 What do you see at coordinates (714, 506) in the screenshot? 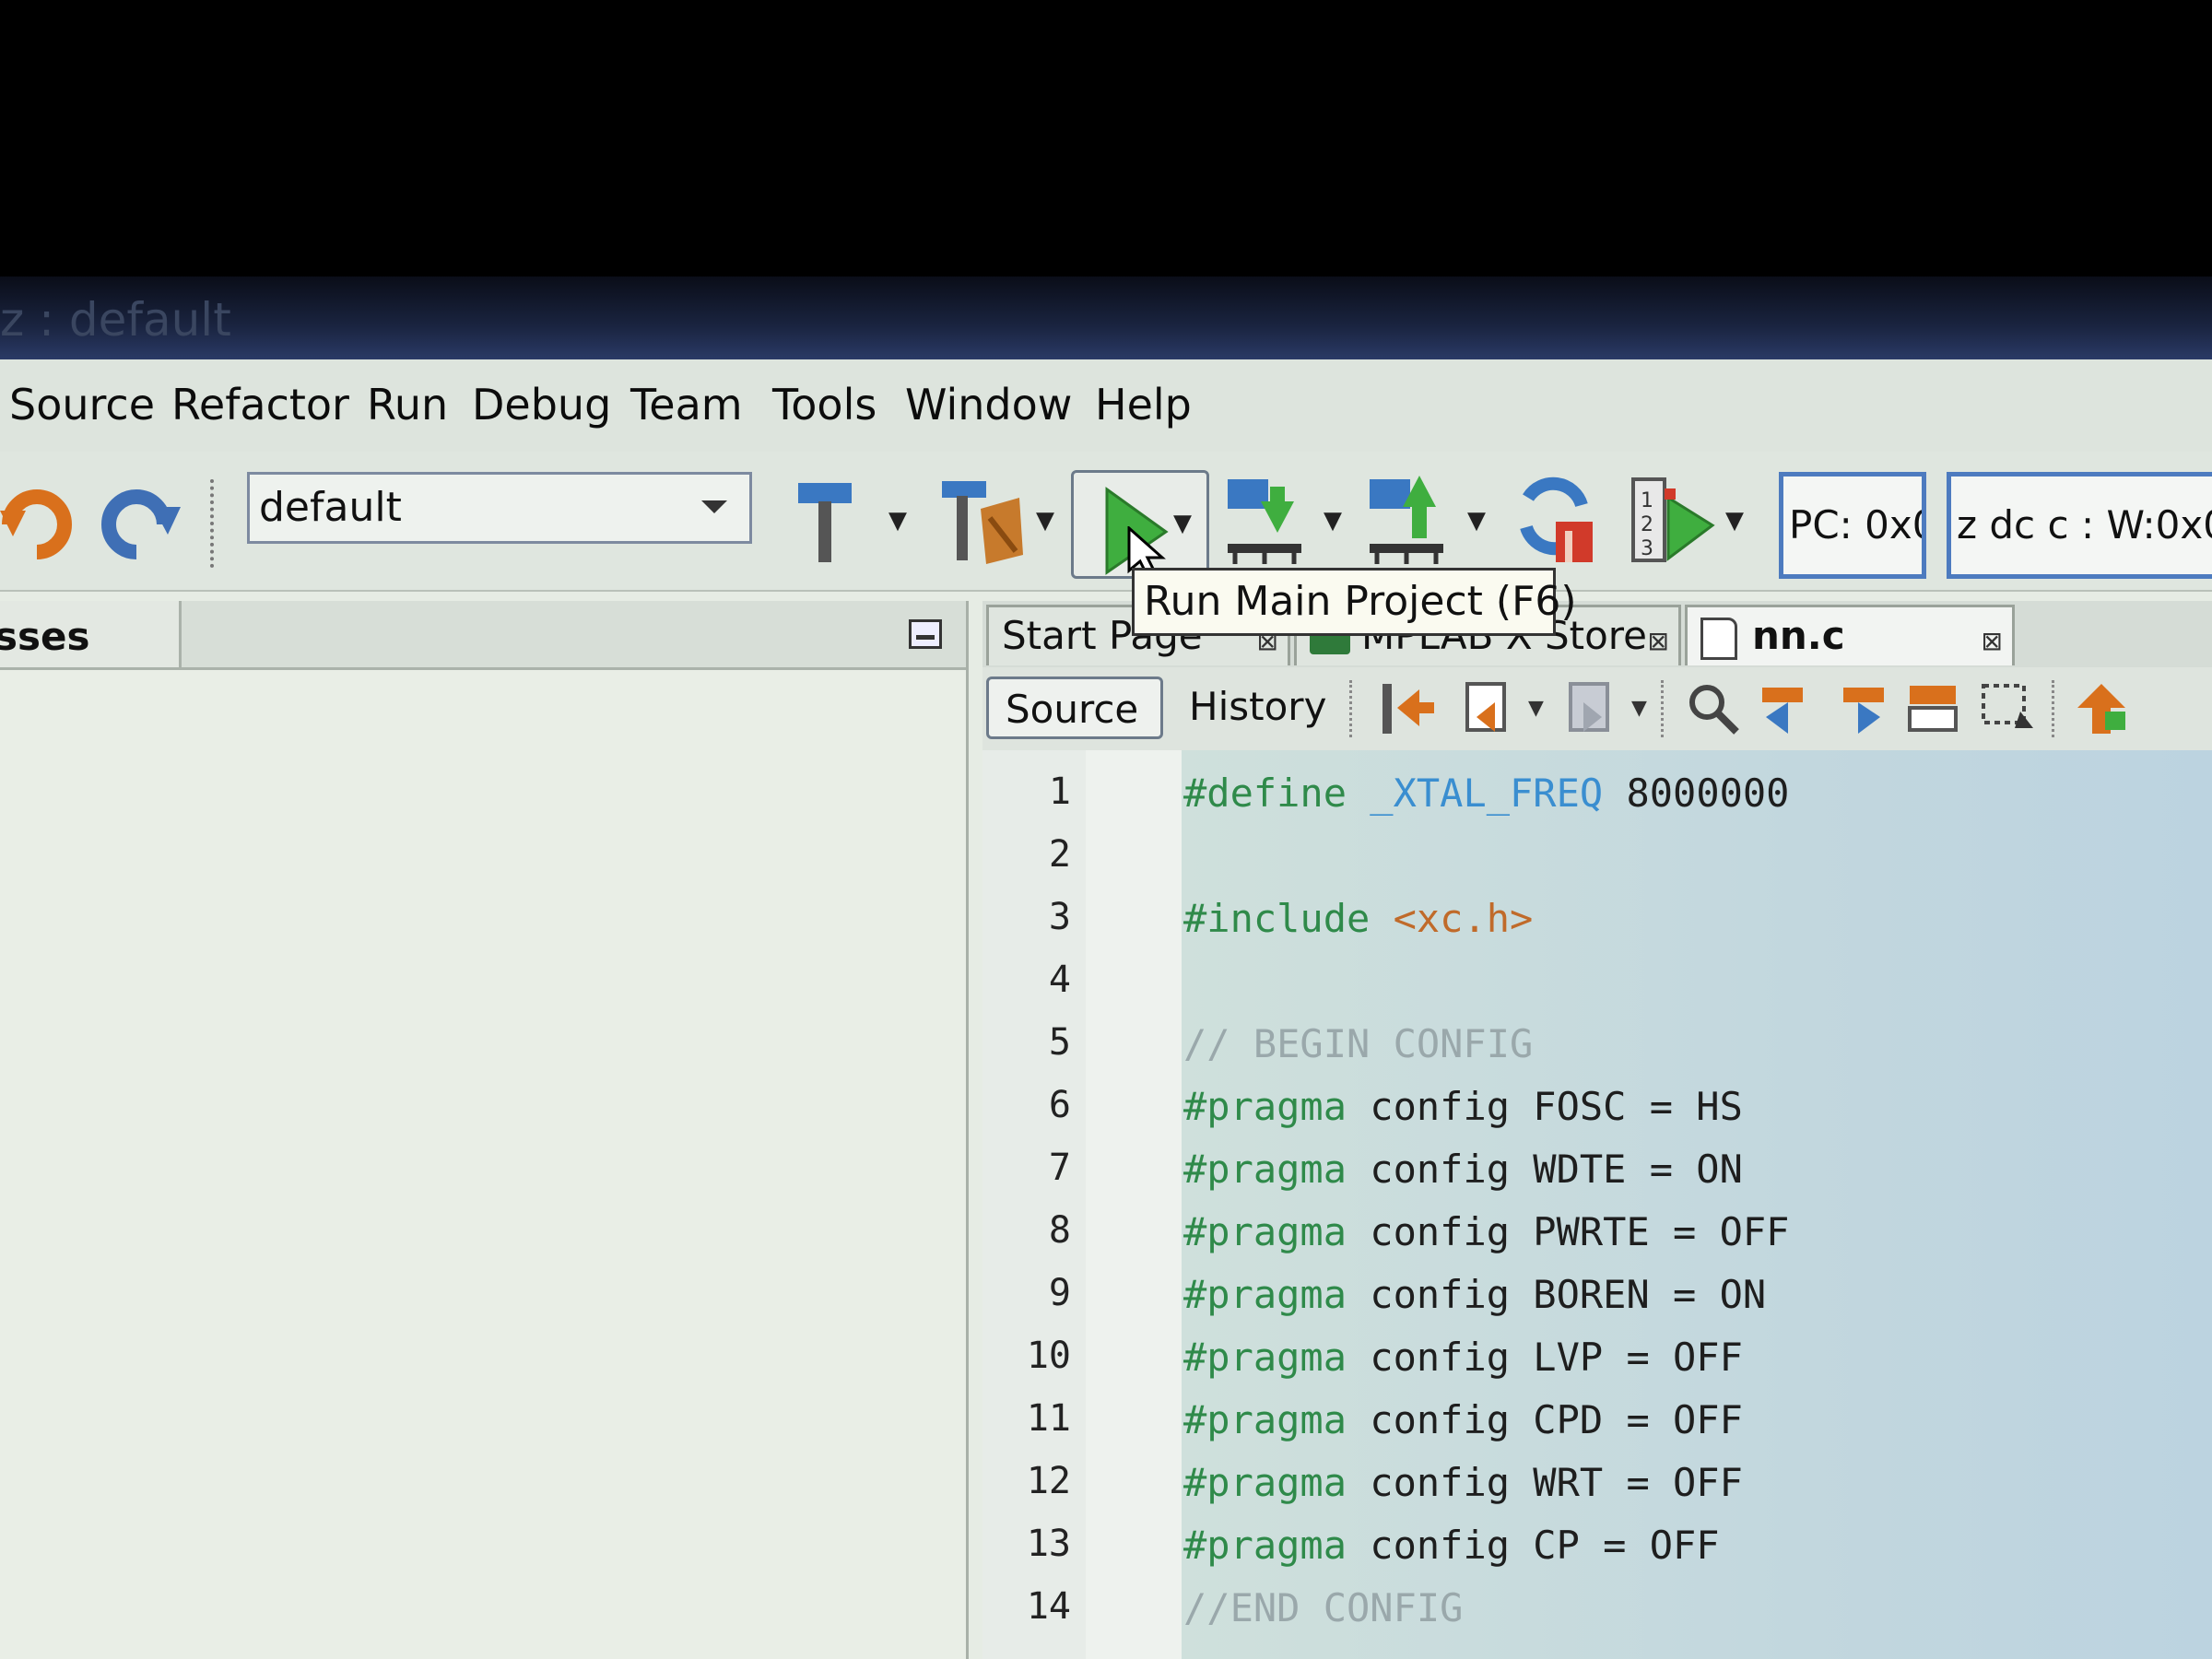
I see `chevron-down-icon` at bounding box center [714, 506].